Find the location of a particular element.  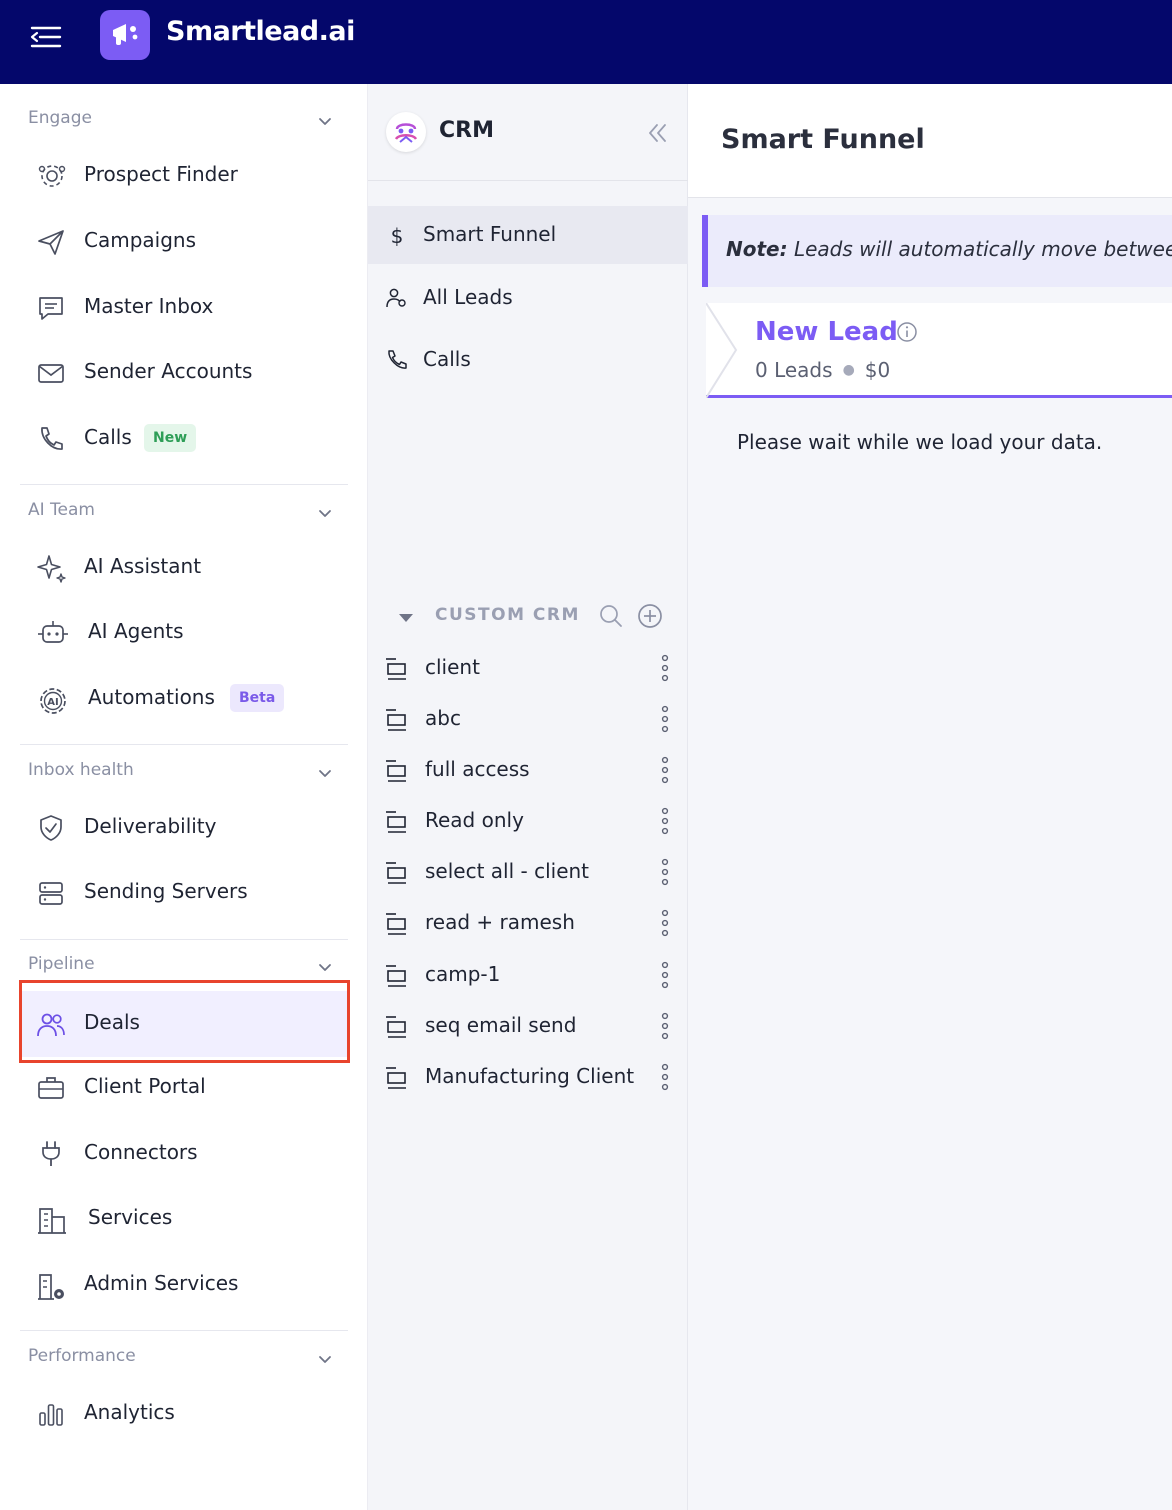

sidebar-item-connectors: Connectors is located at coordinates (184, 1153).